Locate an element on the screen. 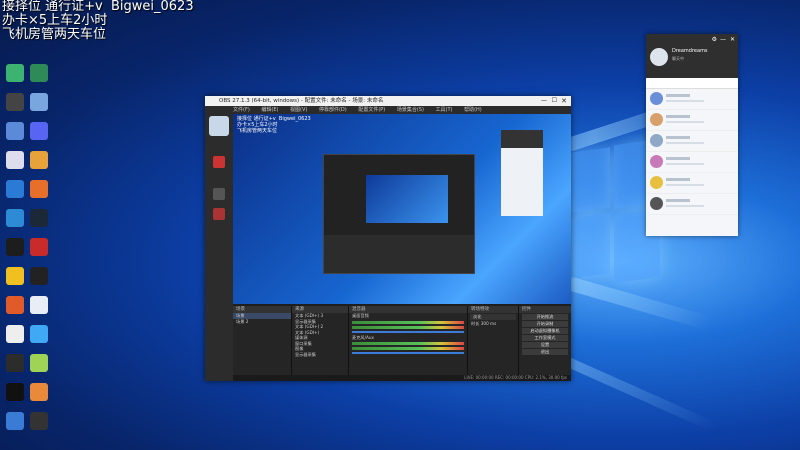 The height and width of the screenshot is (450, 800). panel-title: 来源 is located at coordinates (320, 309).